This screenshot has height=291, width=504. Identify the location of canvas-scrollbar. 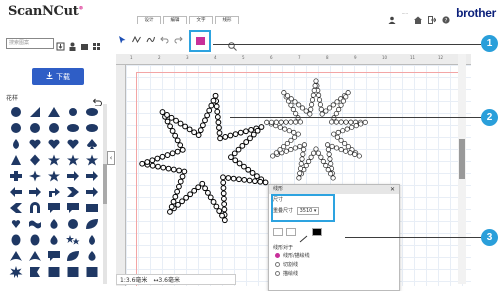
(462, 169).